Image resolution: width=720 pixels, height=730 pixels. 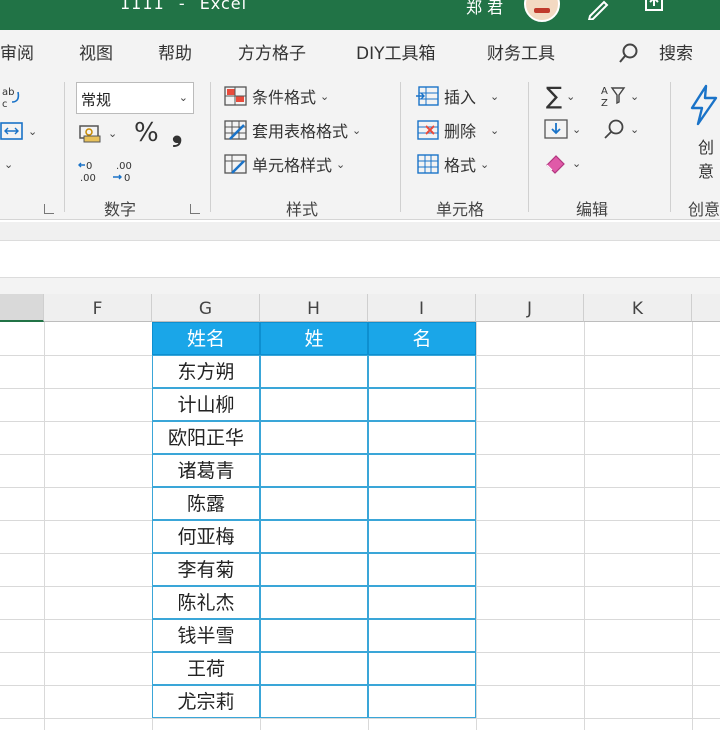 What do you see at coordinates (206, 536) in the screenshot?
I see `table-cell-name: 何亚梅` at bounding box center [206, 536].